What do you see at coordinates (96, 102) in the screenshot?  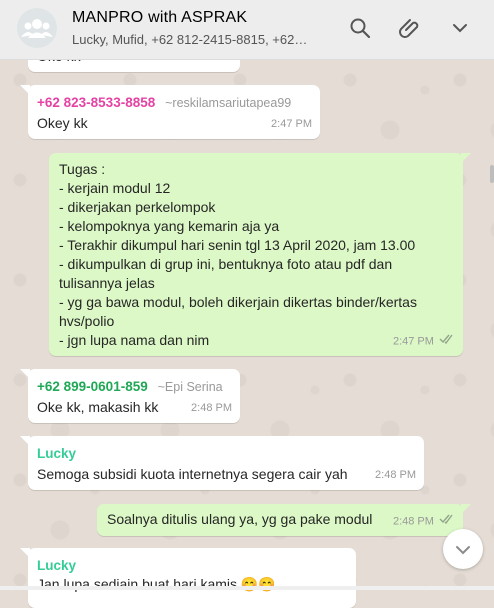 I see `sender-name: +62 823-8533-8858` at bounding box center [96, 102].